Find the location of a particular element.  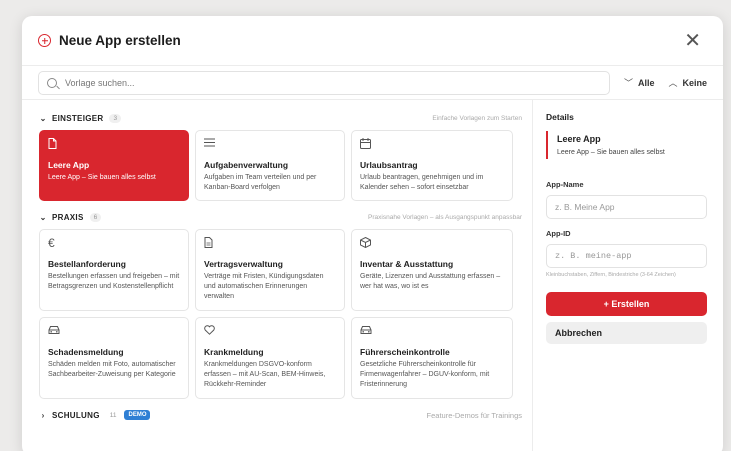

section-name: SCHULUNG is located at coordinates (76, 415).